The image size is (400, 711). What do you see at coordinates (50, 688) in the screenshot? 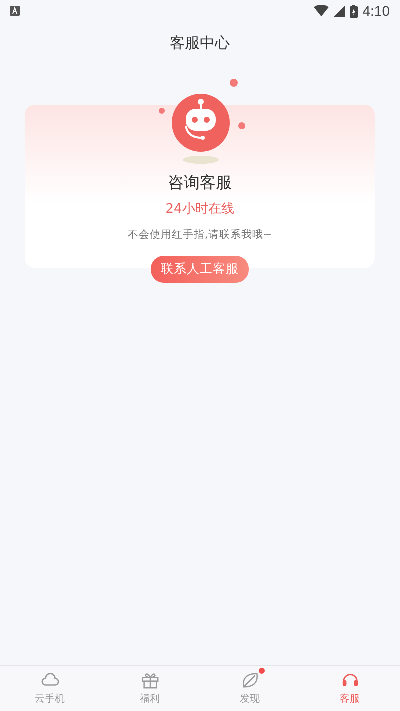
I see `tab-item: 云手机` at bounding box center [50, 688].